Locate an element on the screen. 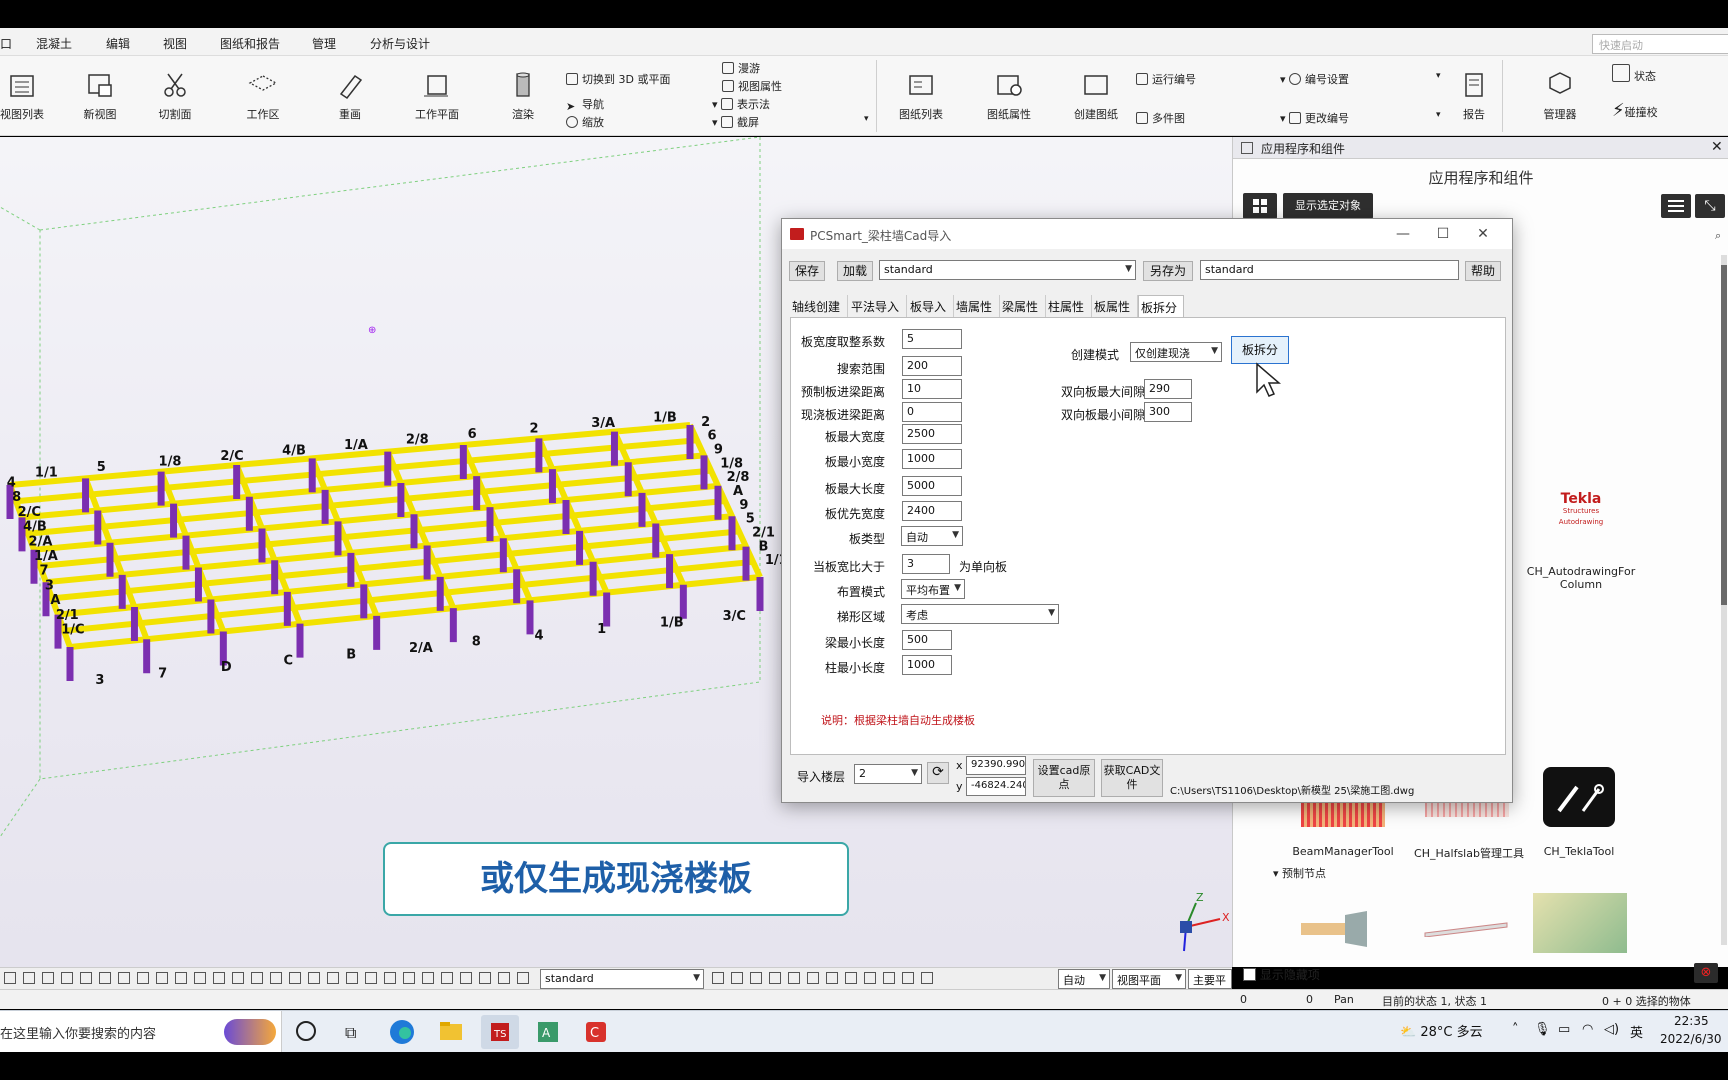  width-round-input: 5 is located at coordinates (932, 339).